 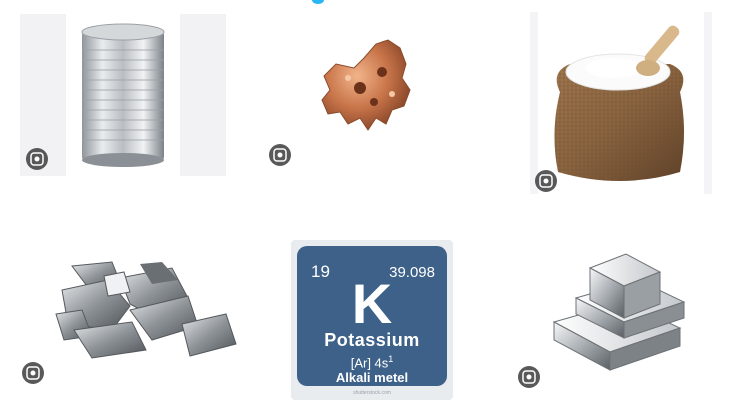 I want to click on result-silver-bars, so click(x=609, y=313).